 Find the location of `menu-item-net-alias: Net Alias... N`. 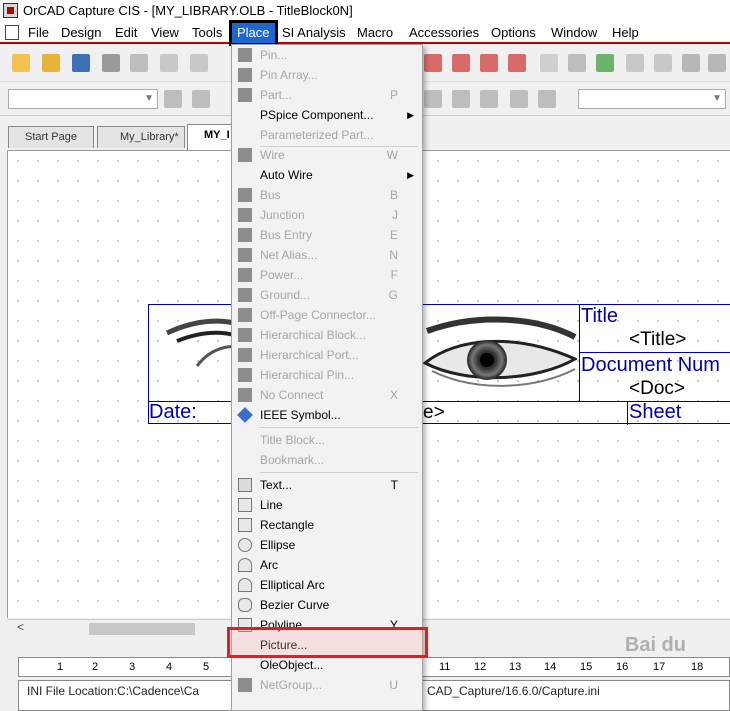

menu-item-net-alias: Net Alias... N is located at coordinates (327, 255).